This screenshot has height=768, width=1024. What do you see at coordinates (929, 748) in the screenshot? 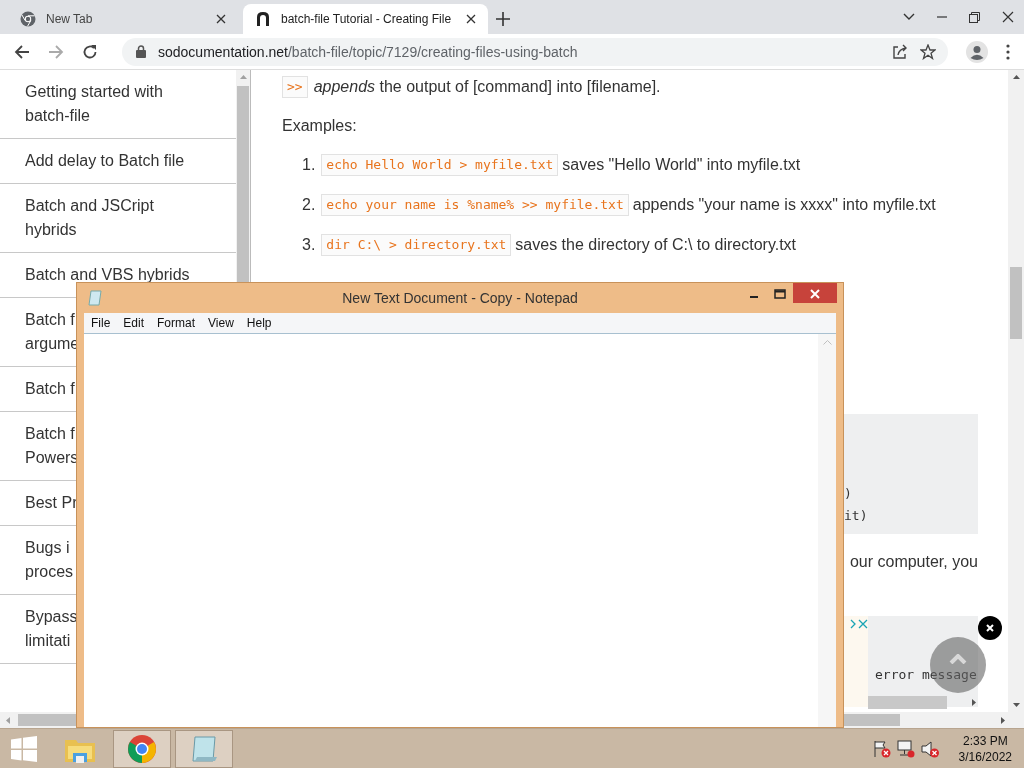
I see `speaker-icon` at bounding box center [929, 748].